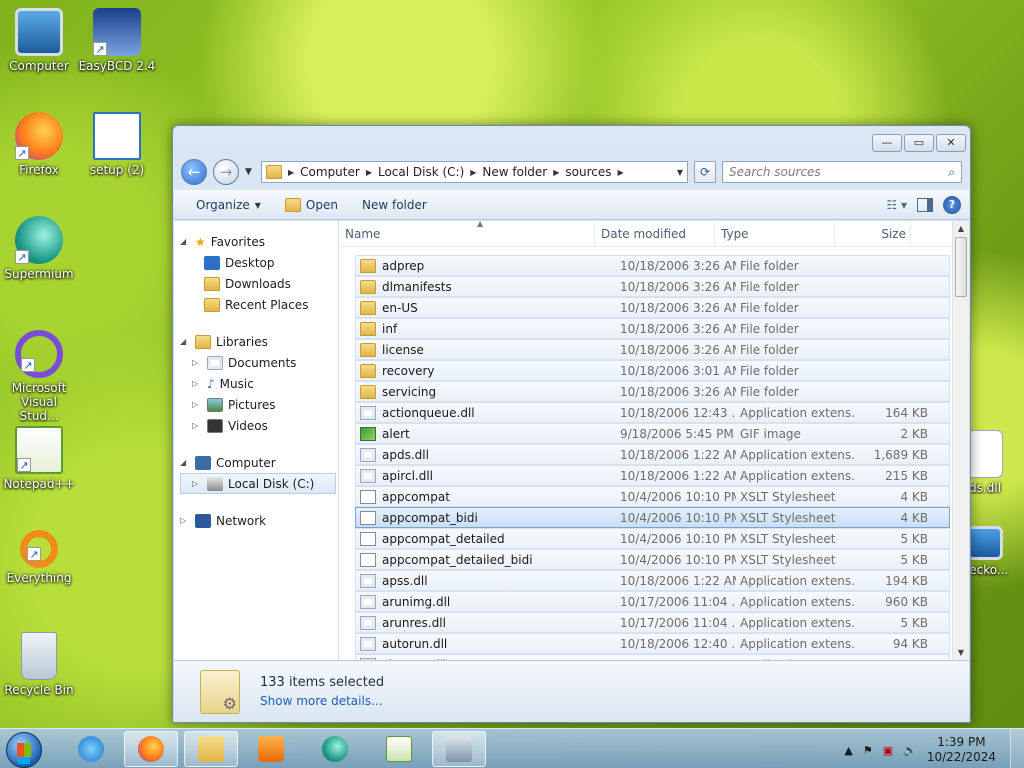  What do you see at coordinates (910, 750) in the screenshot?
I see `volume-icon: 🔈` at bounding box center [910, 750].